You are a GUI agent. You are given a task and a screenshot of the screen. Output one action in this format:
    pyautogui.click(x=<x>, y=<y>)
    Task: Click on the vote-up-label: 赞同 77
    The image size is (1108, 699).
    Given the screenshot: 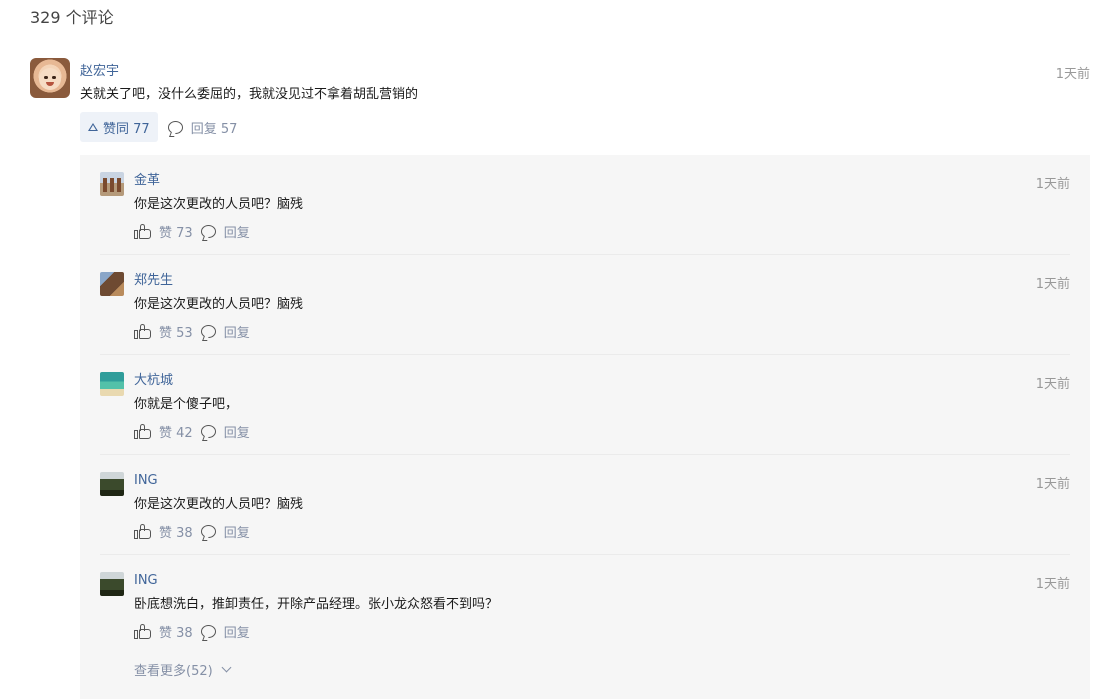 What is the action you would take?
    pyautogui.click(x=126, y=129)
    